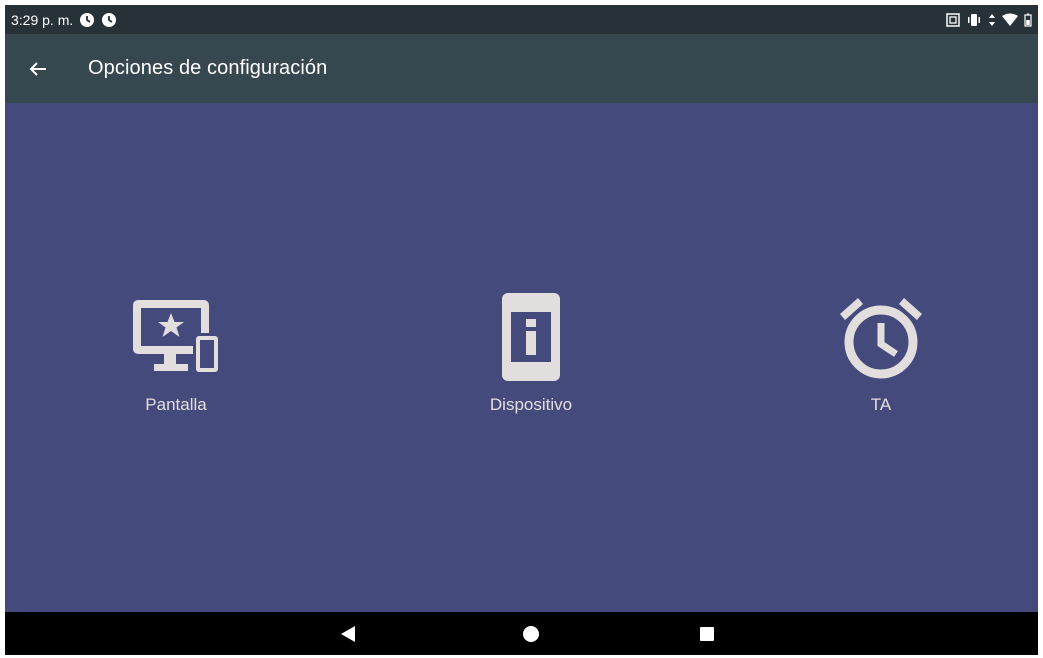  I want to click on back-button, so click(38, 68).